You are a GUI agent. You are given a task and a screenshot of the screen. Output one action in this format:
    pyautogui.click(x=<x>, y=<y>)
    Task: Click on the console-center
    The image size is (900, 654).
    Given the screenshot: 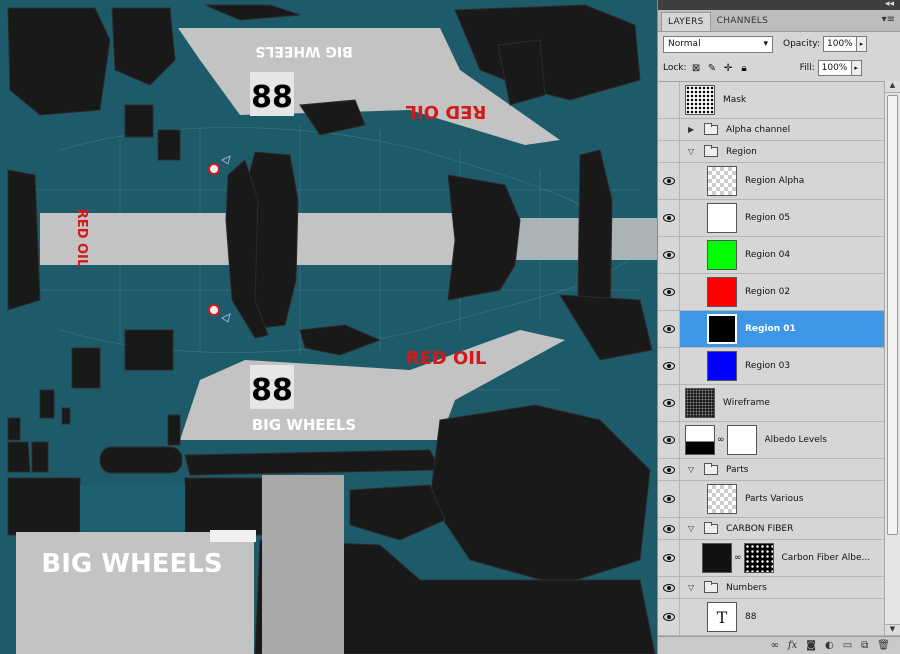 What is the action you would take?
    pyautogui.click(x=132, y=507)
    